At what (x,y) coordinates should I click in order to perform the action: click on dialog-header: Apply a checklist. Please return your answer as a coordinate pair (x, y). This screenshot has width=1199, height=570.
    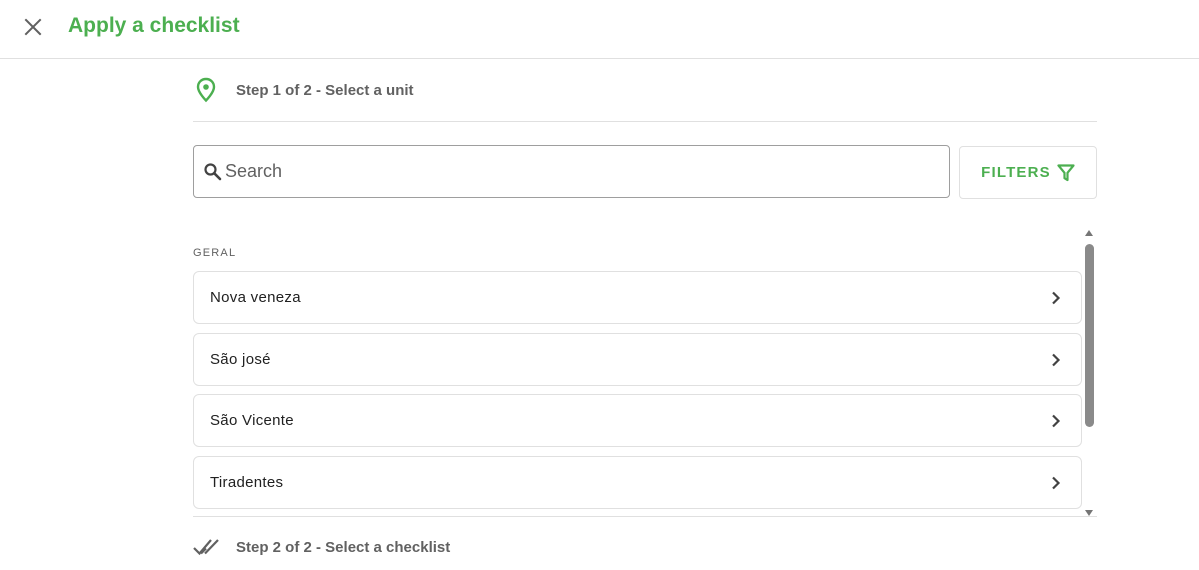
    Looking at the image, I should click on (599, 29).